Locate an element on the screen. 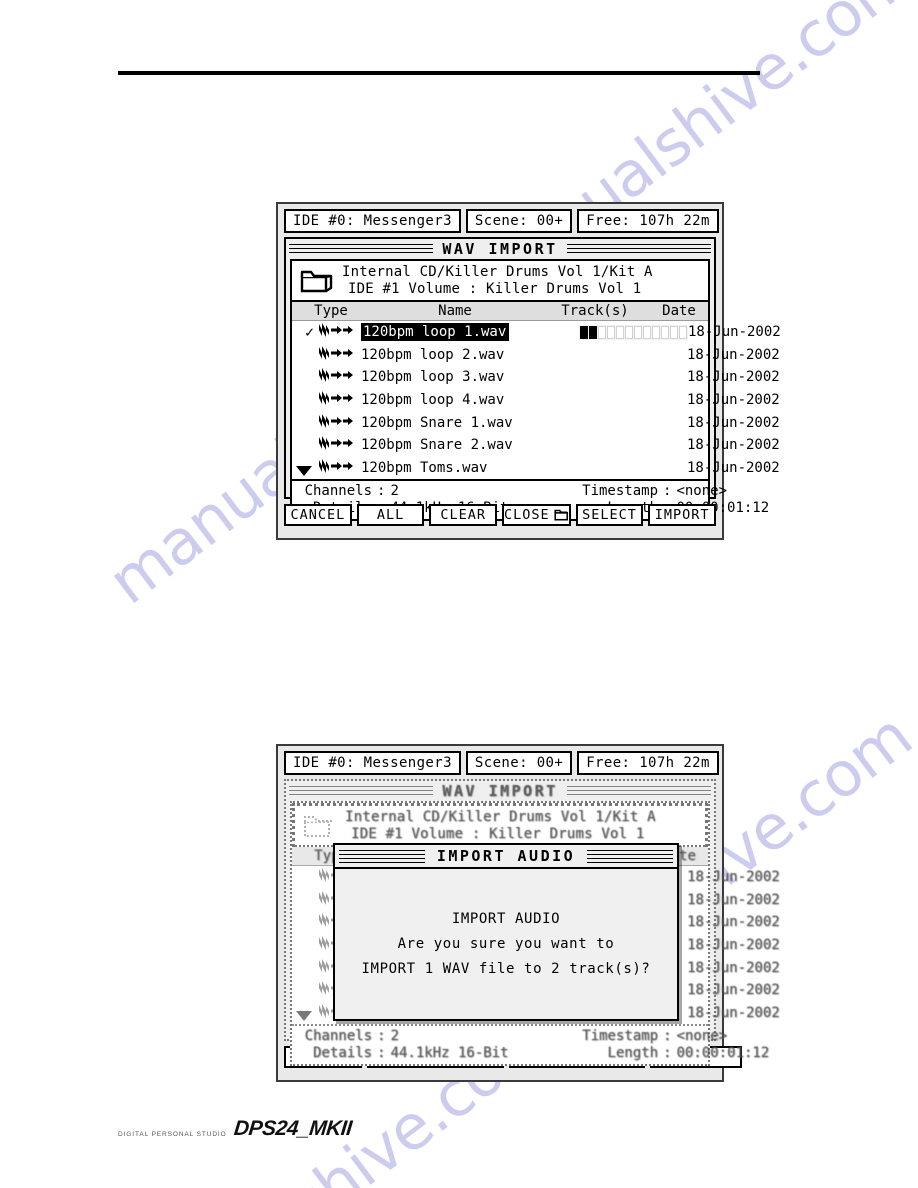  softkey-label: CANCEL is located at coordinates (318, 515).